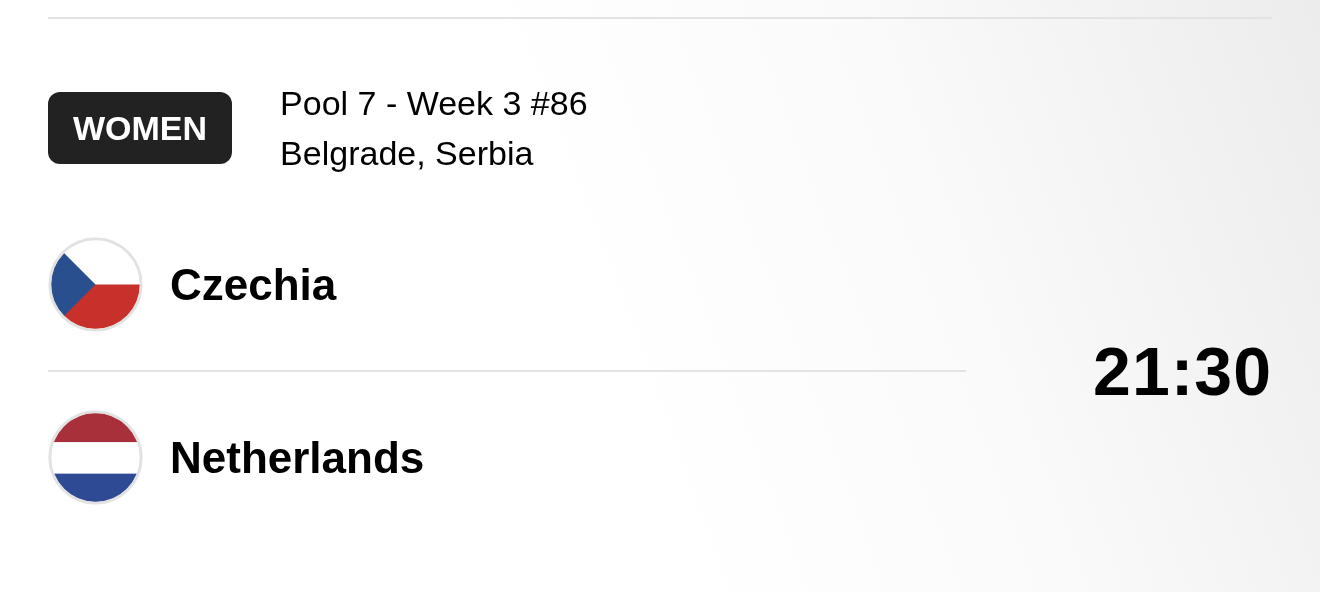 The height and width of the screenshot is (592, 1320). What do you see at coordinates (434, 103) in the screenshot?
I see `pool-label: Pool 7 - Week 3 #86` at bounding box center [434, 103].